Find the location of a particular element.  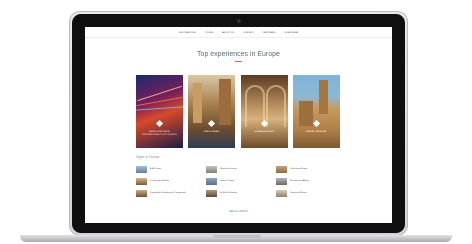

nav-item-contact: CONTACT is located at coordinates (248, 33).